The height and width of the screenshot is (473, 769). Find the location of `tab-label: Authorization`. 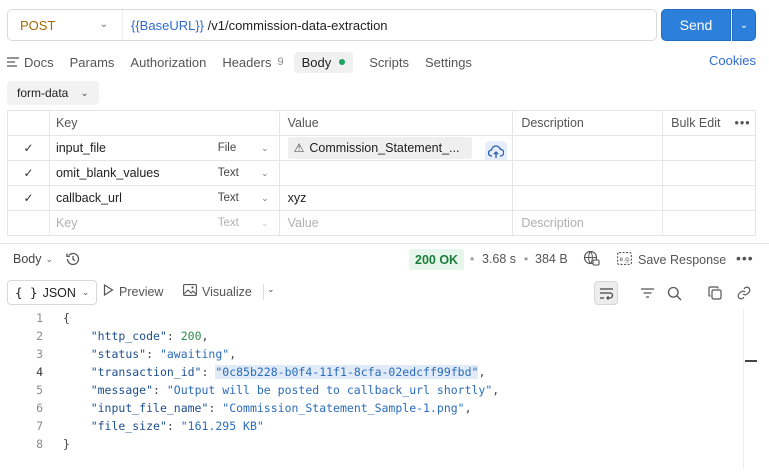

tab-label: Authorization is located at coordinates (168, 62).